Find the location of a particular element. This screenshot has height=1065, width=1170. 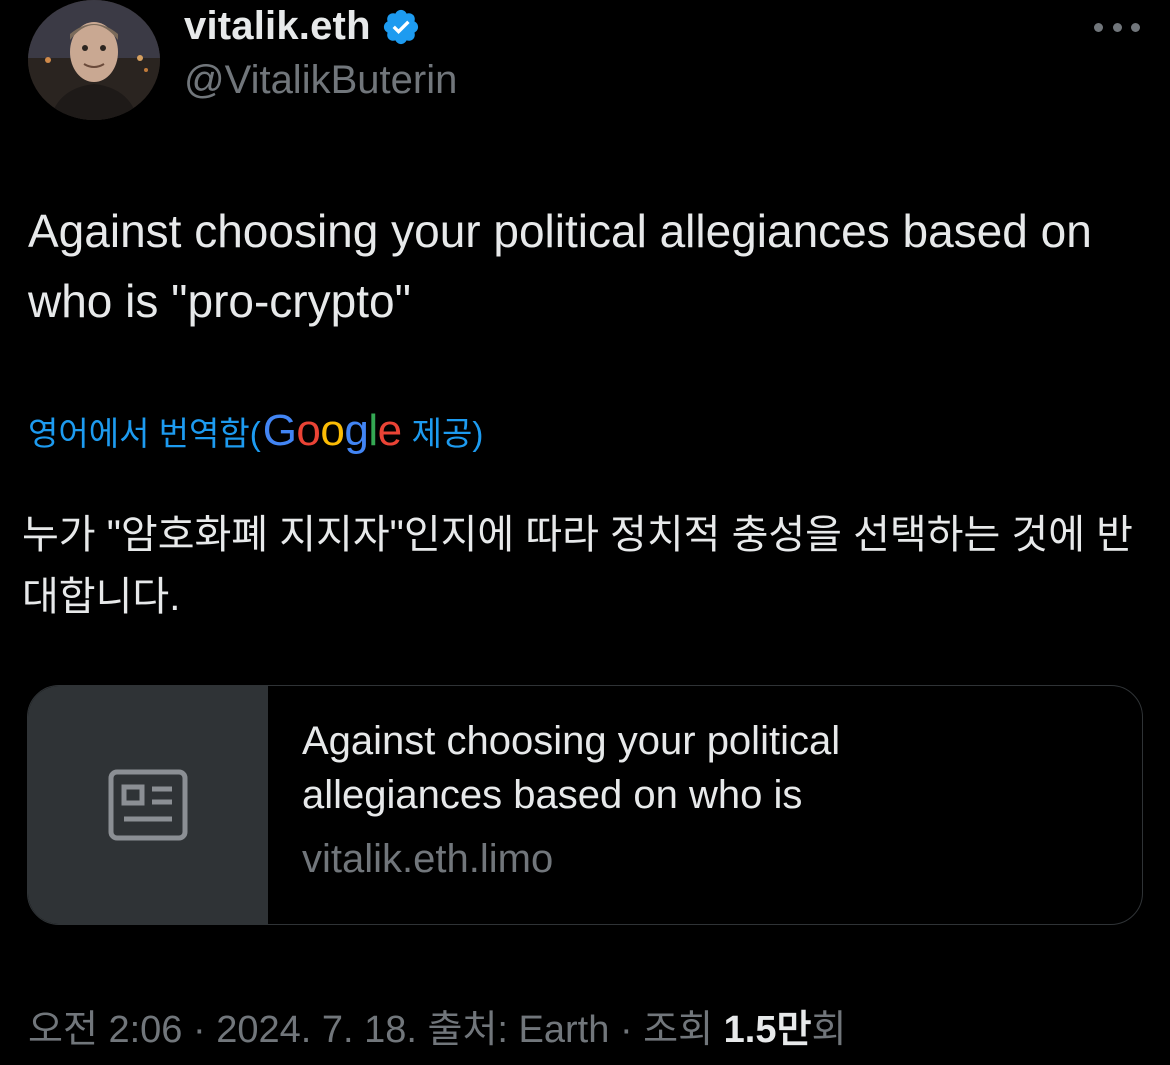

author-handle: @VitalikButerin is located at coordinates (320, 80).